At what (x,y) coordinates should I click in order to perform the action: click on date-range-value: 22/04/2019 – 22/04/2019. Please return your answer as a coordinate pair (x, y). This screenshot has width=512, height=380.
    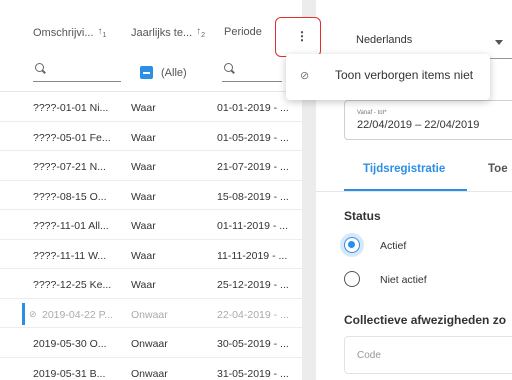
    Looking at the image, I should click on (418, 125).